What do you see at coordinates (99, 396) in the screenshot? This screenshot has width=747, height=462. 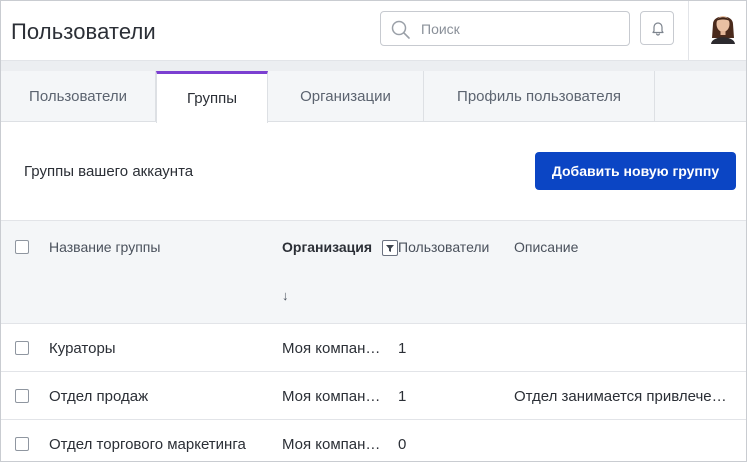 I see `group-name: Отдел продаж` at bounding box center [99, 396].